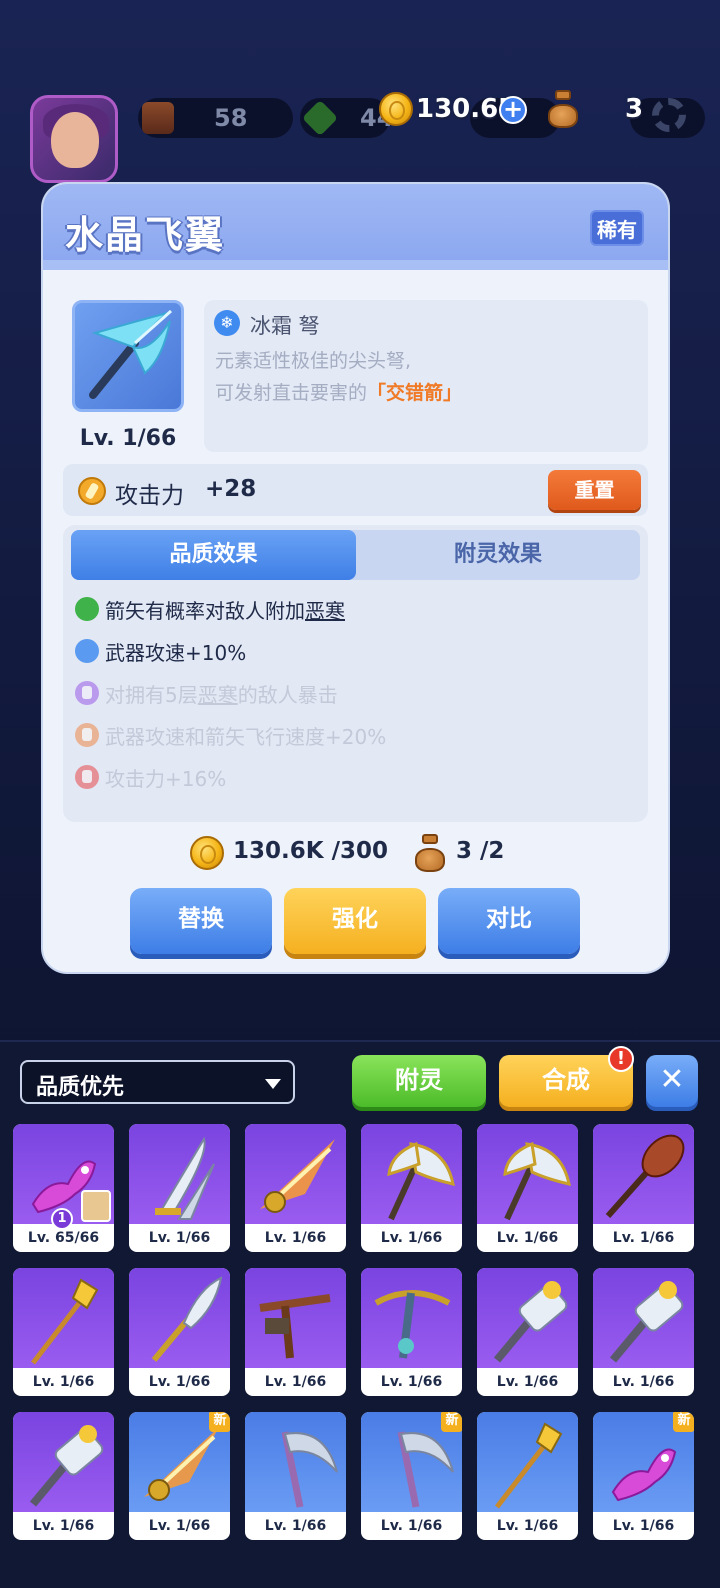  Describe the element at coordinates (669, 115) in the screenshot. I see `gear-icon` at that location.